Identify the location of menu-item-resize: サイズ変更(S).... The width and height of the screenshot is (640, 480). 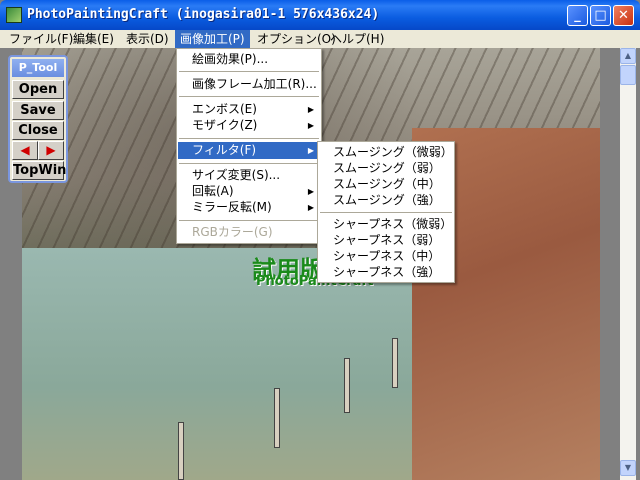
(249, 175).